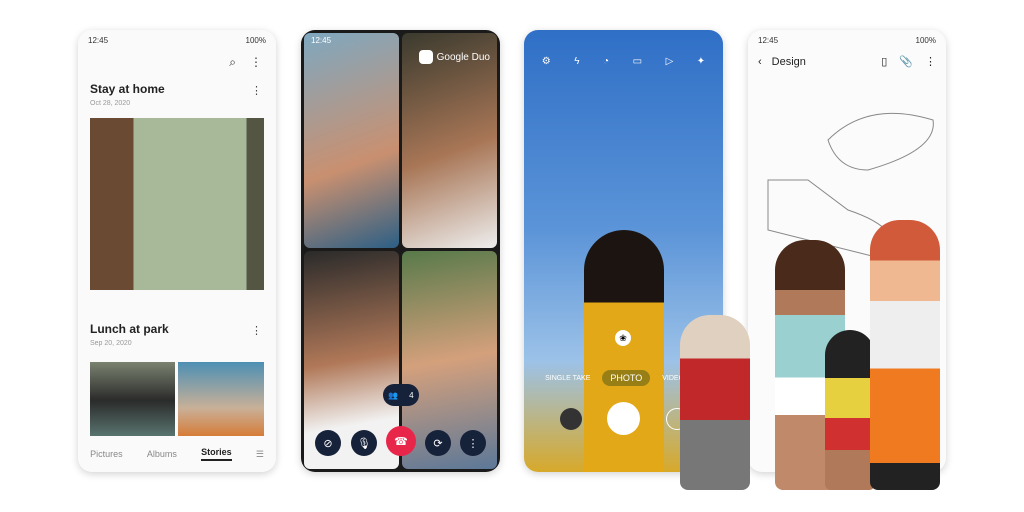 This screenshot has height=512, width=1024. What do you see at coordinates (884, 61) in the screenshot?
I see `book-icon: ▯` at bounding box center [884, 61].